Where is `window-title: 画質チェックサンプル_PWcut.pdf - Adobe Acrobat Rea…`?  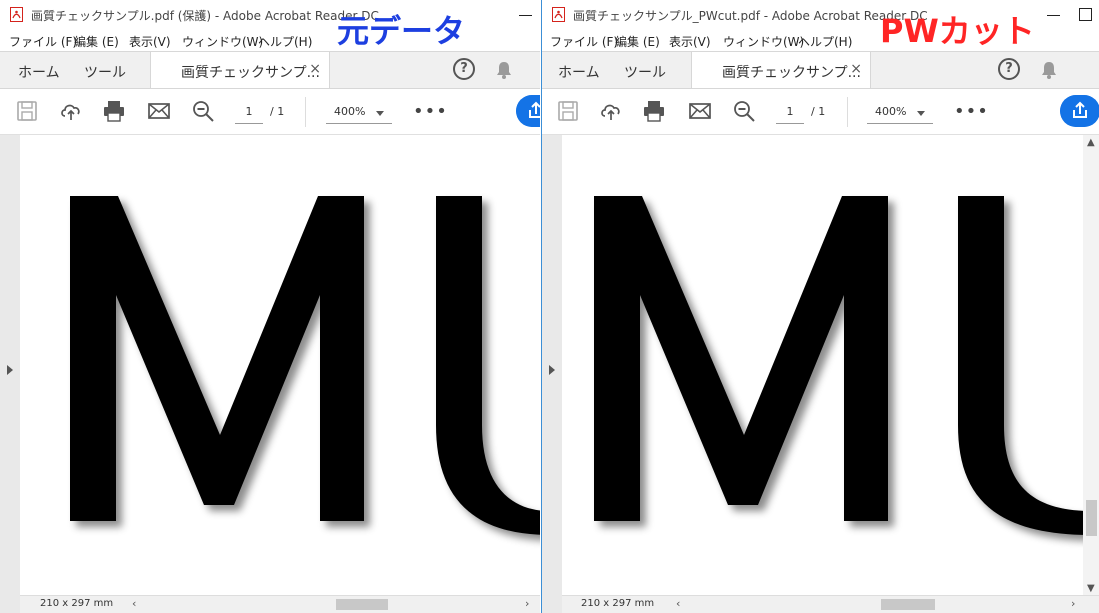
window-title: 画質チェックサンプル_PWcut.pdf - Adobe Acrobat Rea… is located at coordinates (750, 16).